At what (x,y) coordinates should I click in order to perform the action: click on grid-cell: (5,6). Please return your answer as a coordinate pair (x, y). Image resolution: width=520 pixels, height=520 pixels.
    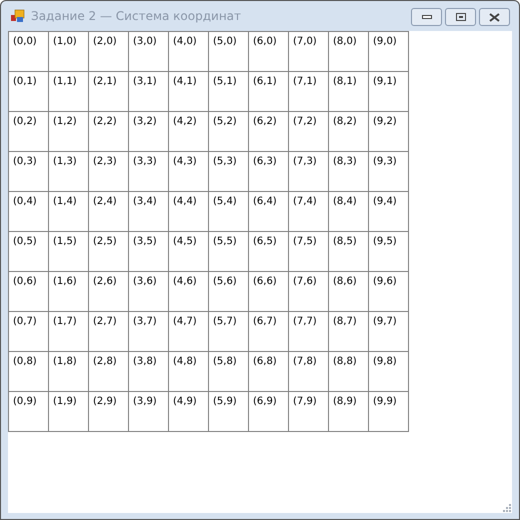
    Looking at the image, I should click on (229, 292).